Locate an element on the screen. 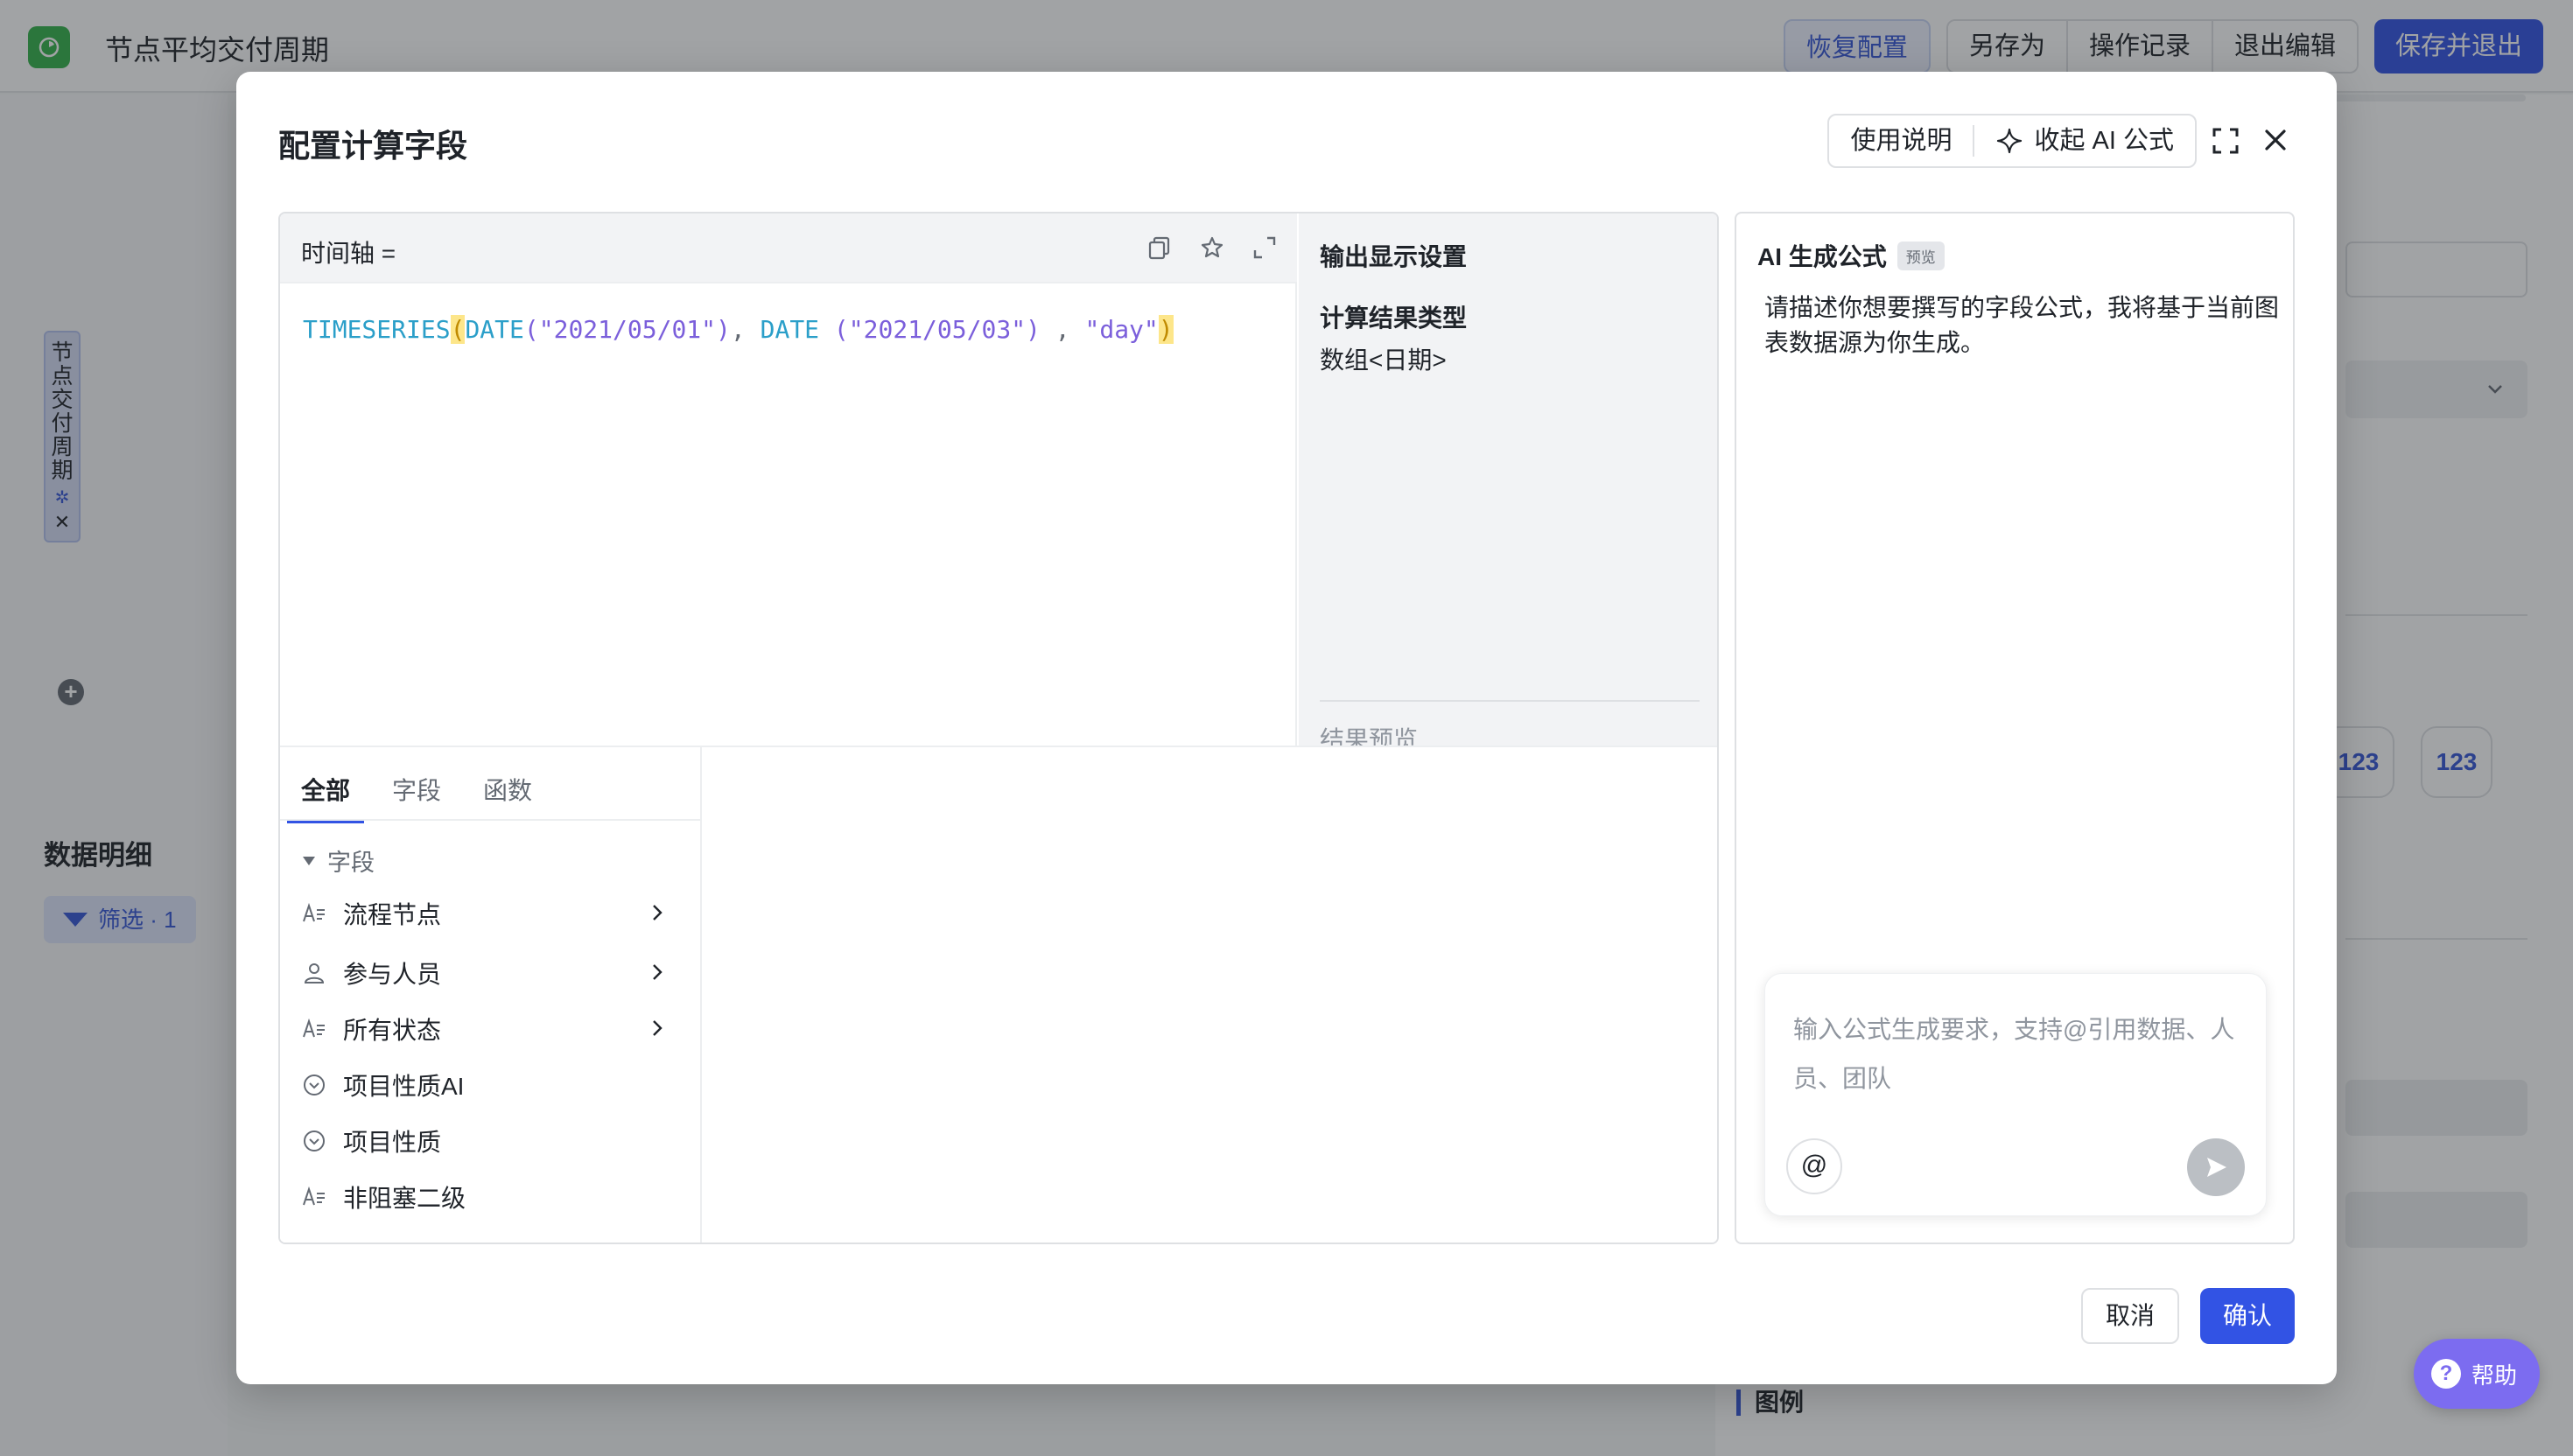 The height and width of the screenshot is (1456, 2573). ai-description: 请描述你想要撰写的字段公式，我将基于当前图表数据源为你生成。 is located at coordinates (2022, 325).